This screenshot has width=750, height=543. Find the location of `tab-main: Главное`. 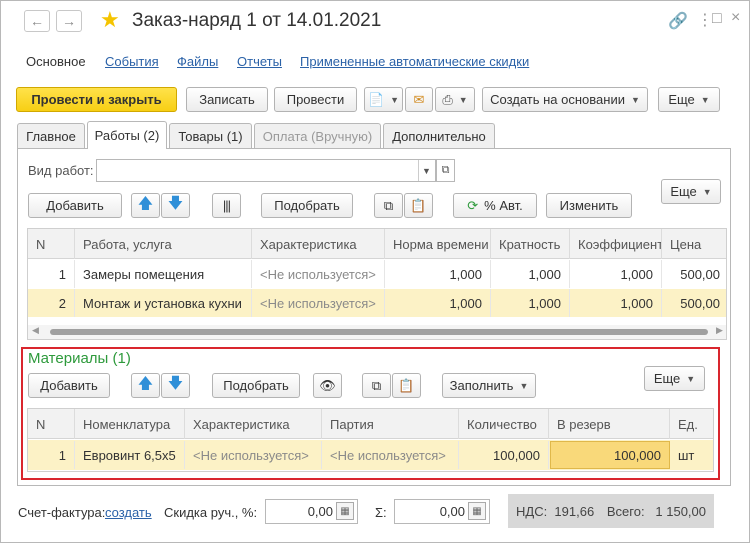

tab-main: Главное is located at coordinates (51, 136).